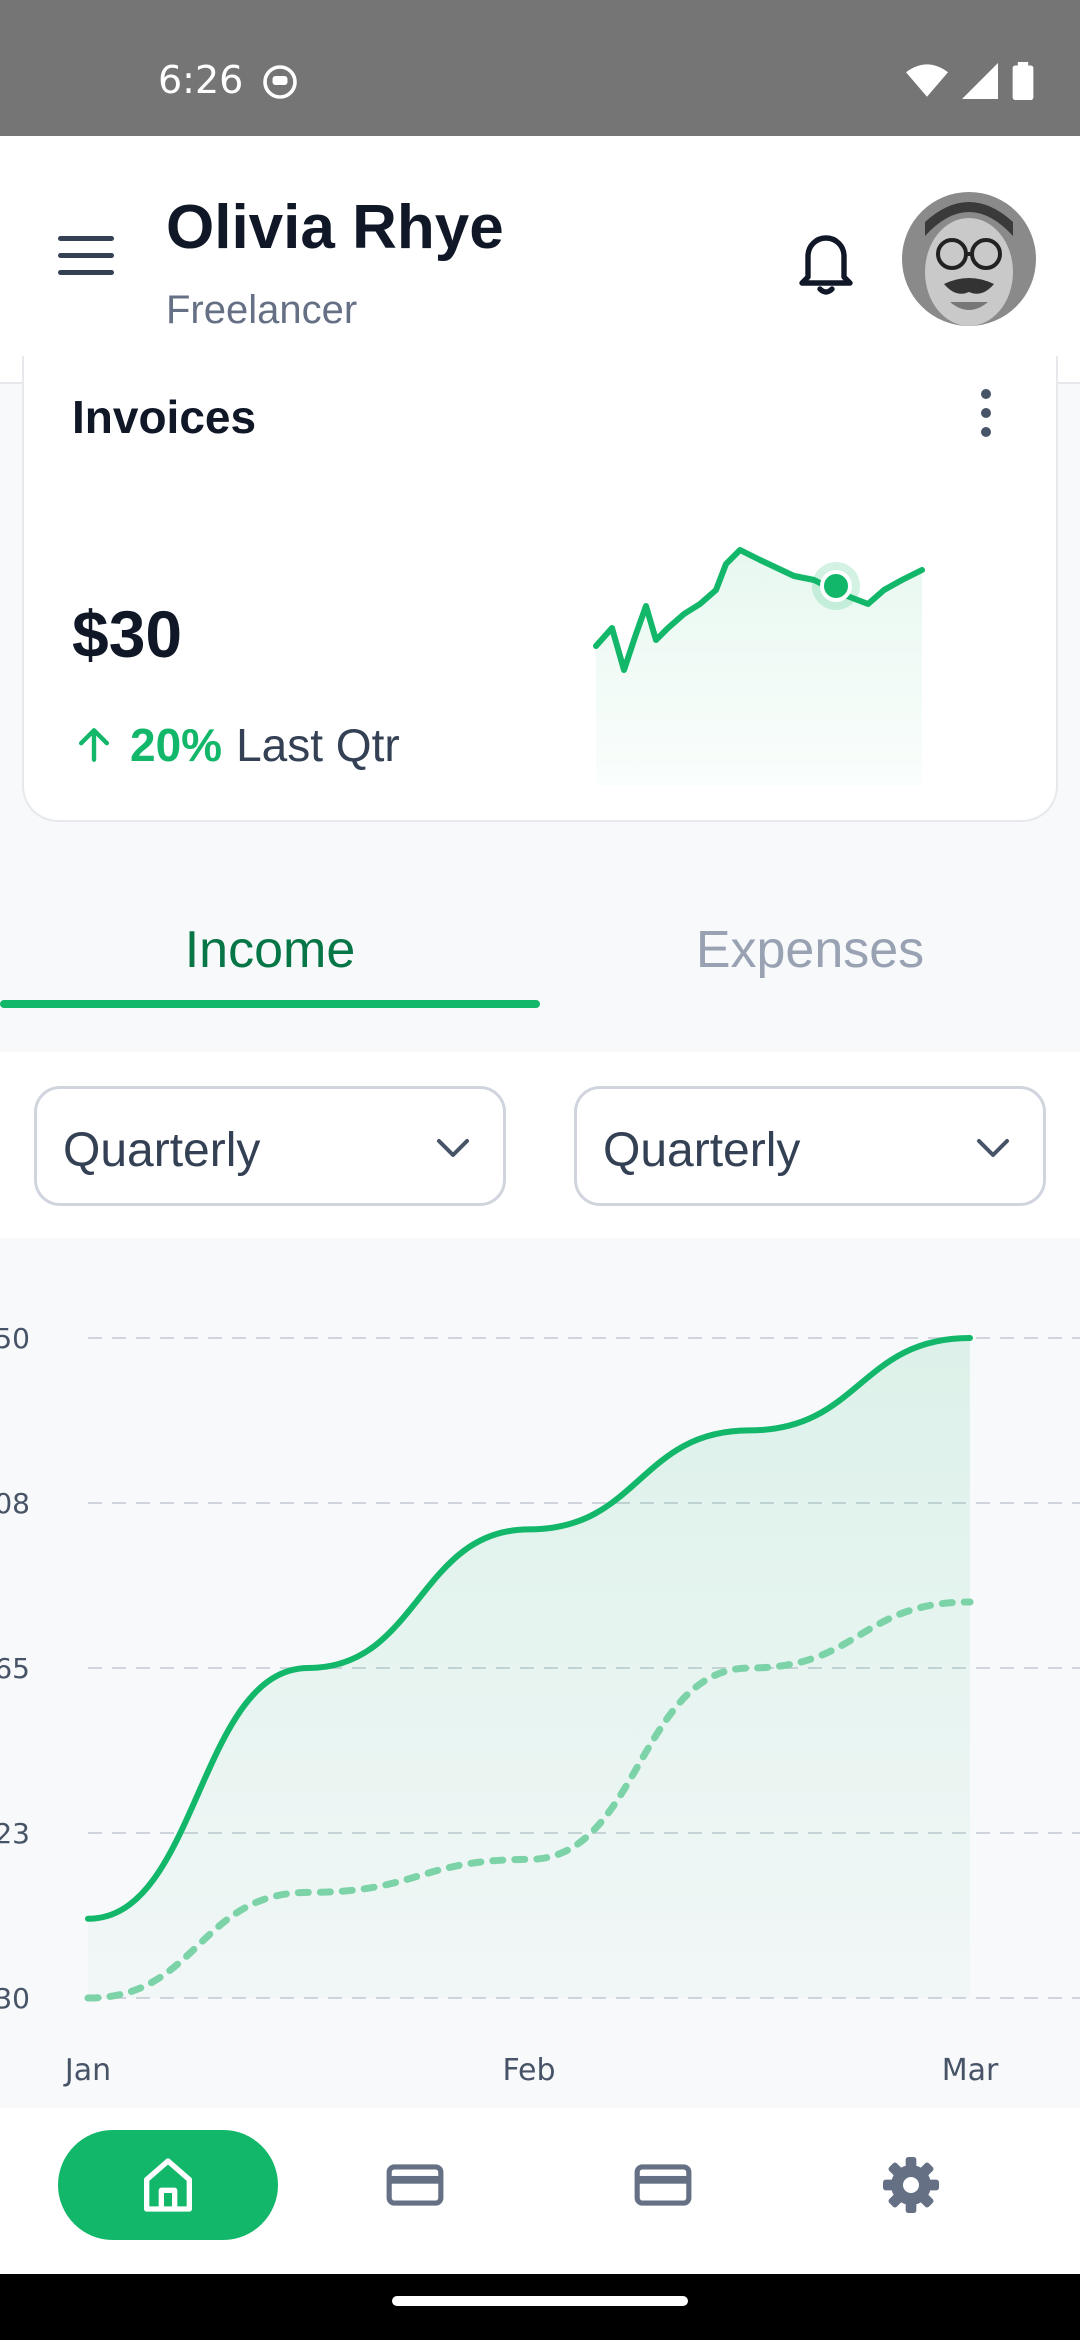 The height and width of the screenshot is (2340, 1080). I want to click on app-header: Olivia Rhye Freelancer, so click(540, 260).